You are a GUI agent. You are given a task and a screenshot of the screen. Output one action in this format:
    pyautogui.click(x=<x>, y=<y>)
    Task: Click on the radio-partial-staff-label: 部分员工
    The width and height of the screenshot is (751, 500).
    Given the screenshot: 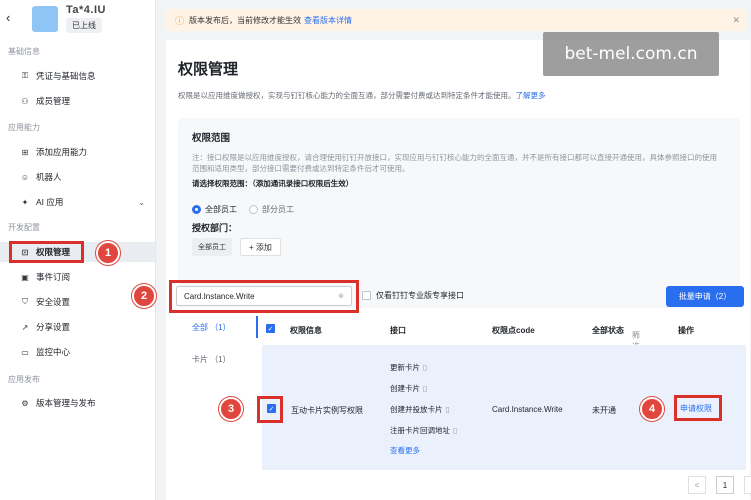 What is the action you would take?
    pyautogui.click(x=278, y=209)
    